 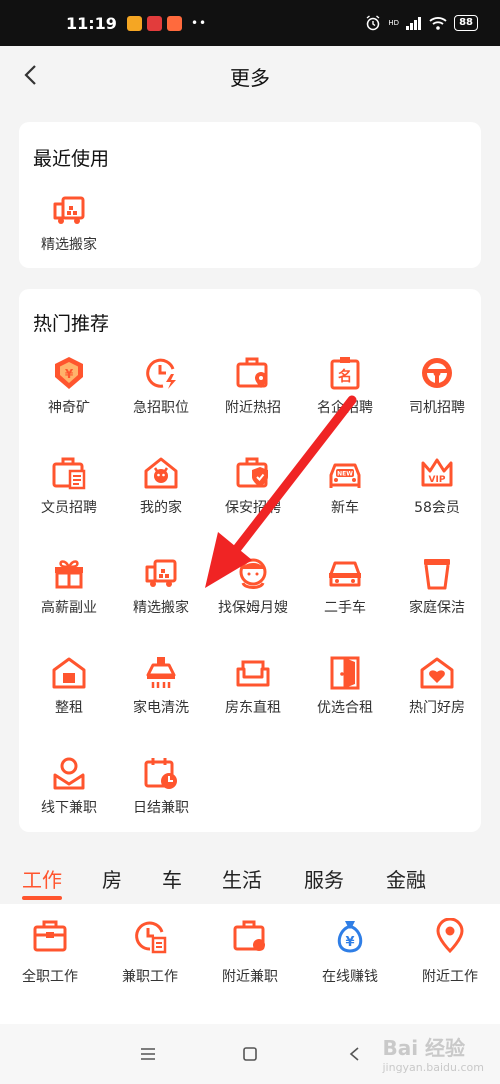 What do you see at coordinates (437, 508) in the screenshot?
I see `hot-item-label: 58会员` at bounding box center [437, 508].